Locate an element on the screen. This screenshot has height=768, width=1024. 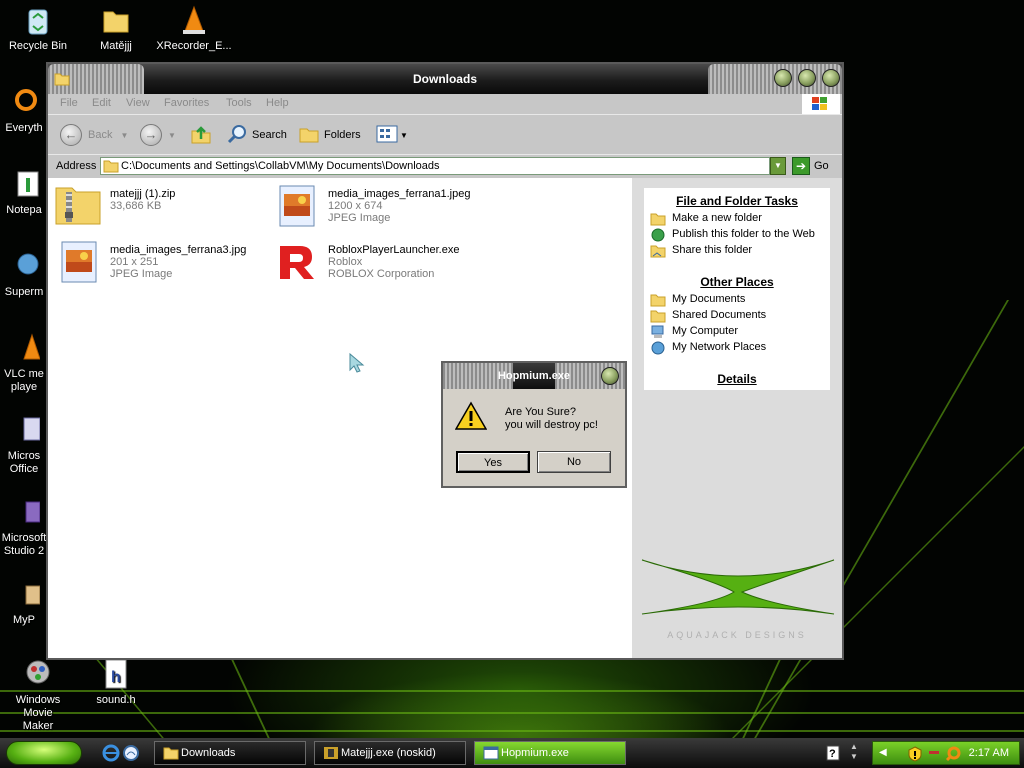
window-title: Downloads is located at coordinates (444, 79).